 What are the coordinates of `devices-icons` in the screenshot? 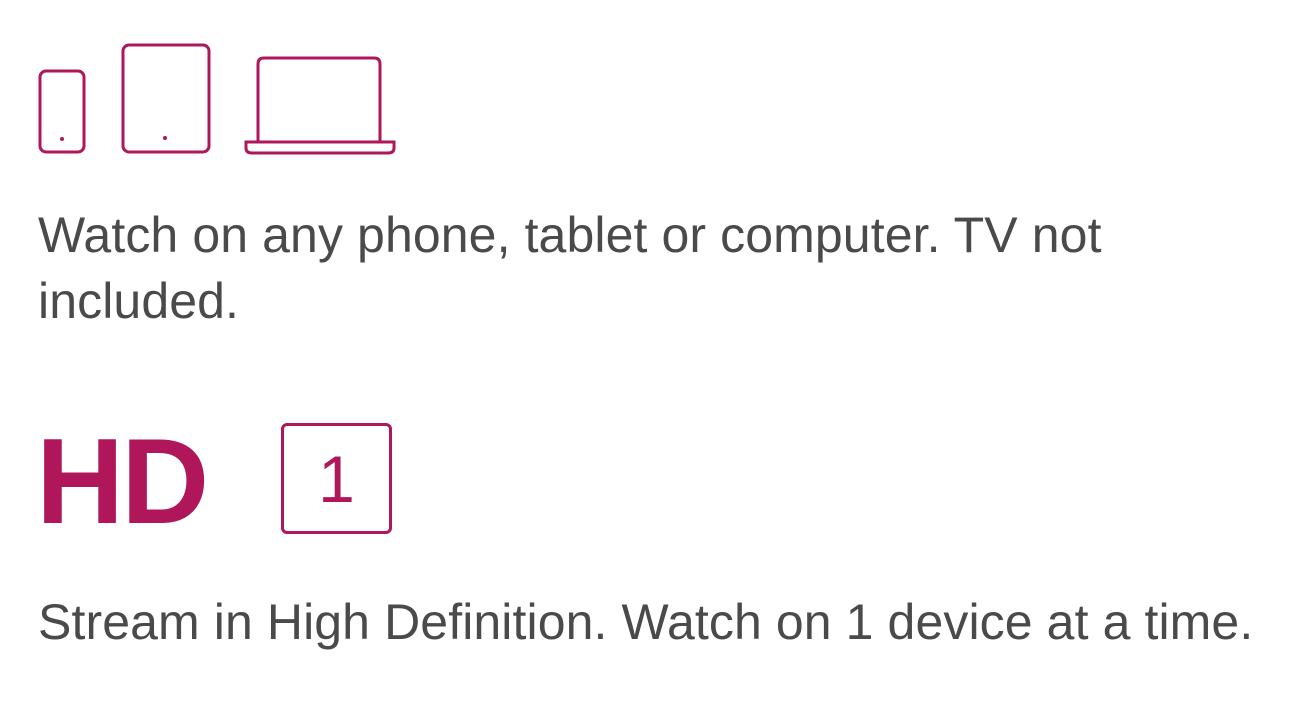 It's located at (238, 99).